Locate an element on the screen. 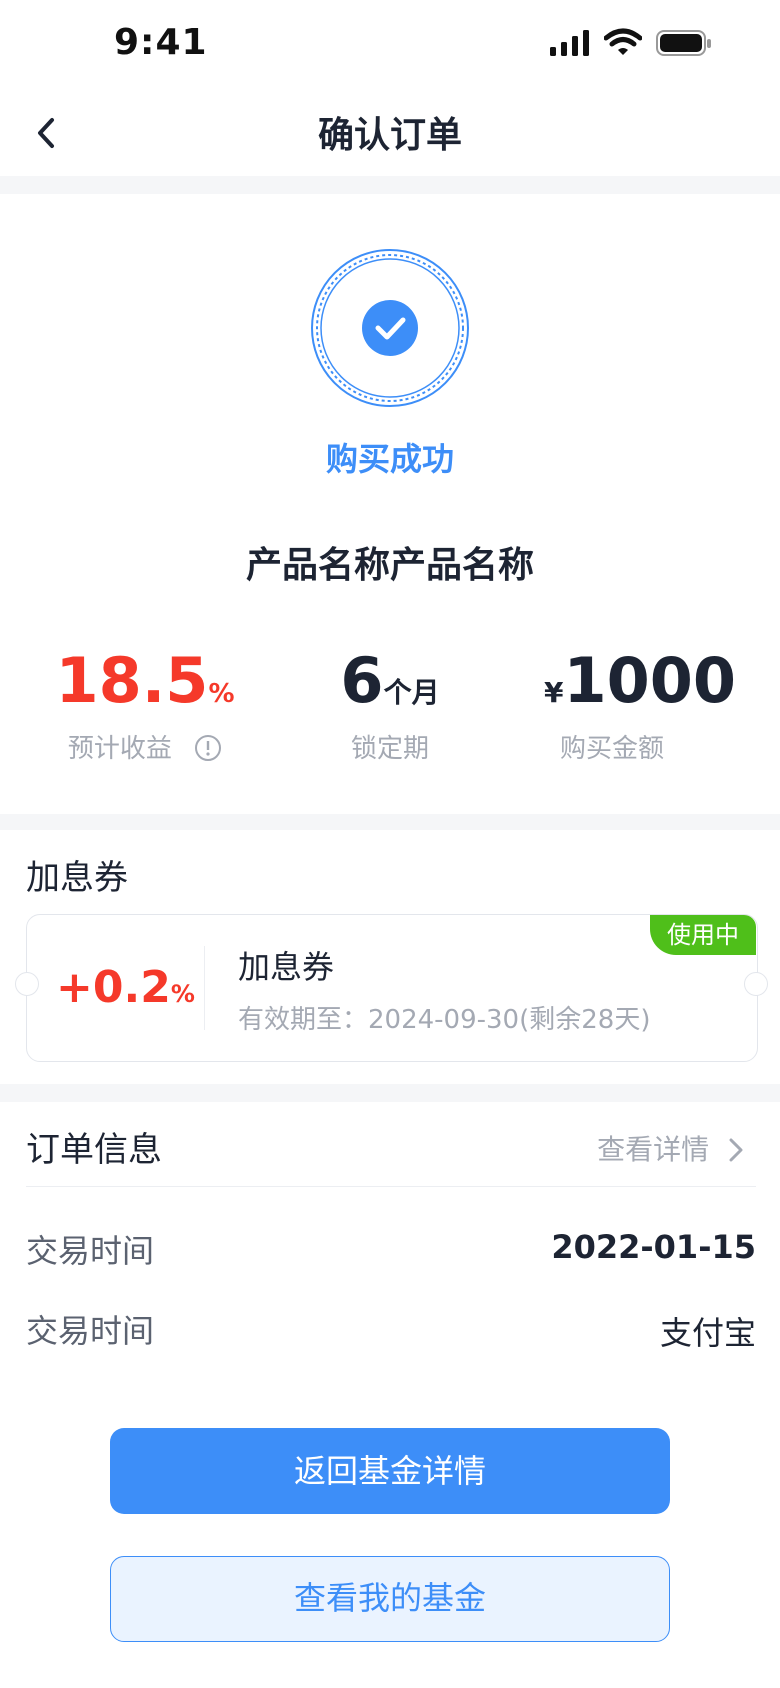  purchase-amount: ¥1000 is located at coordinates (640, 680).